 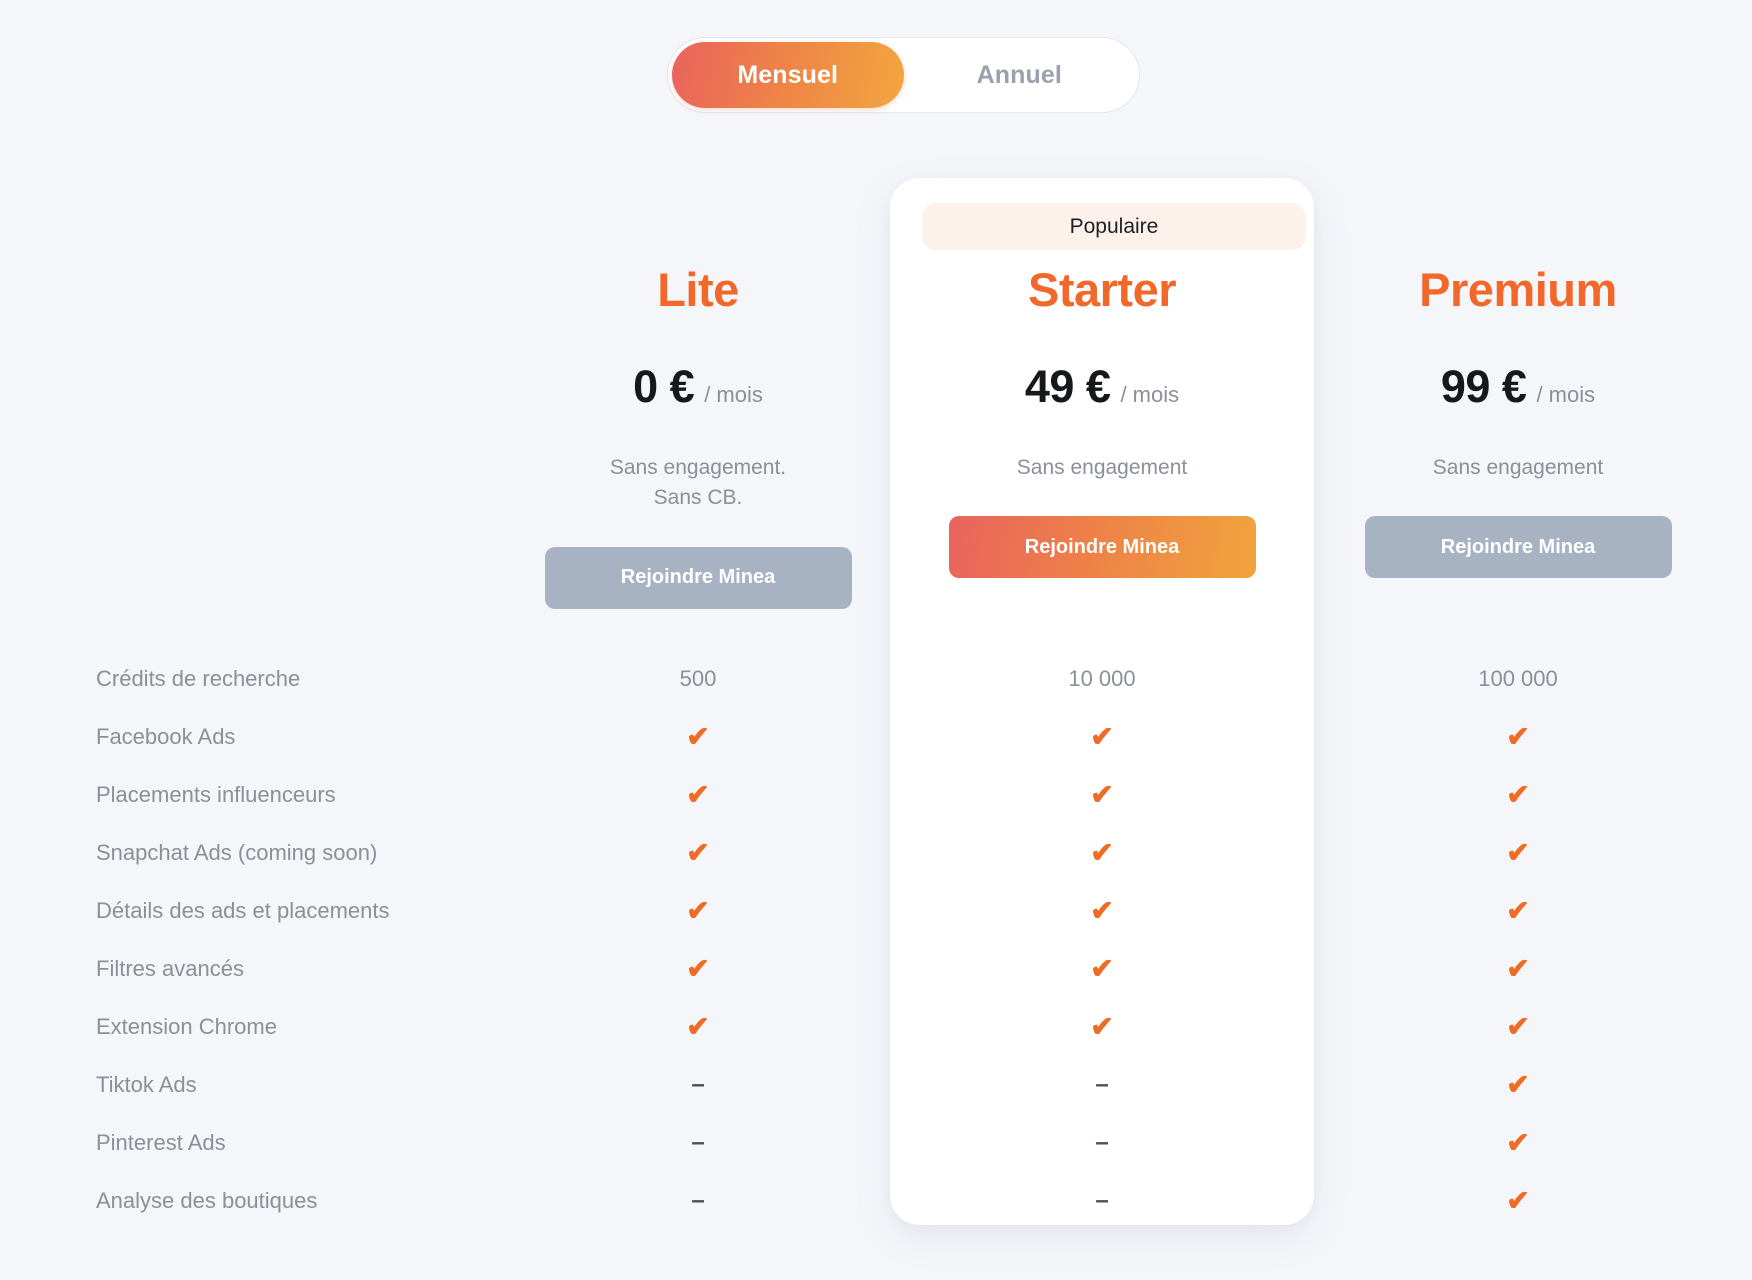 What do you see at coordinates (216, 794) in the screenshot?
I see `feature-label: Placements influenceurs` at bounding box center [216, 794].